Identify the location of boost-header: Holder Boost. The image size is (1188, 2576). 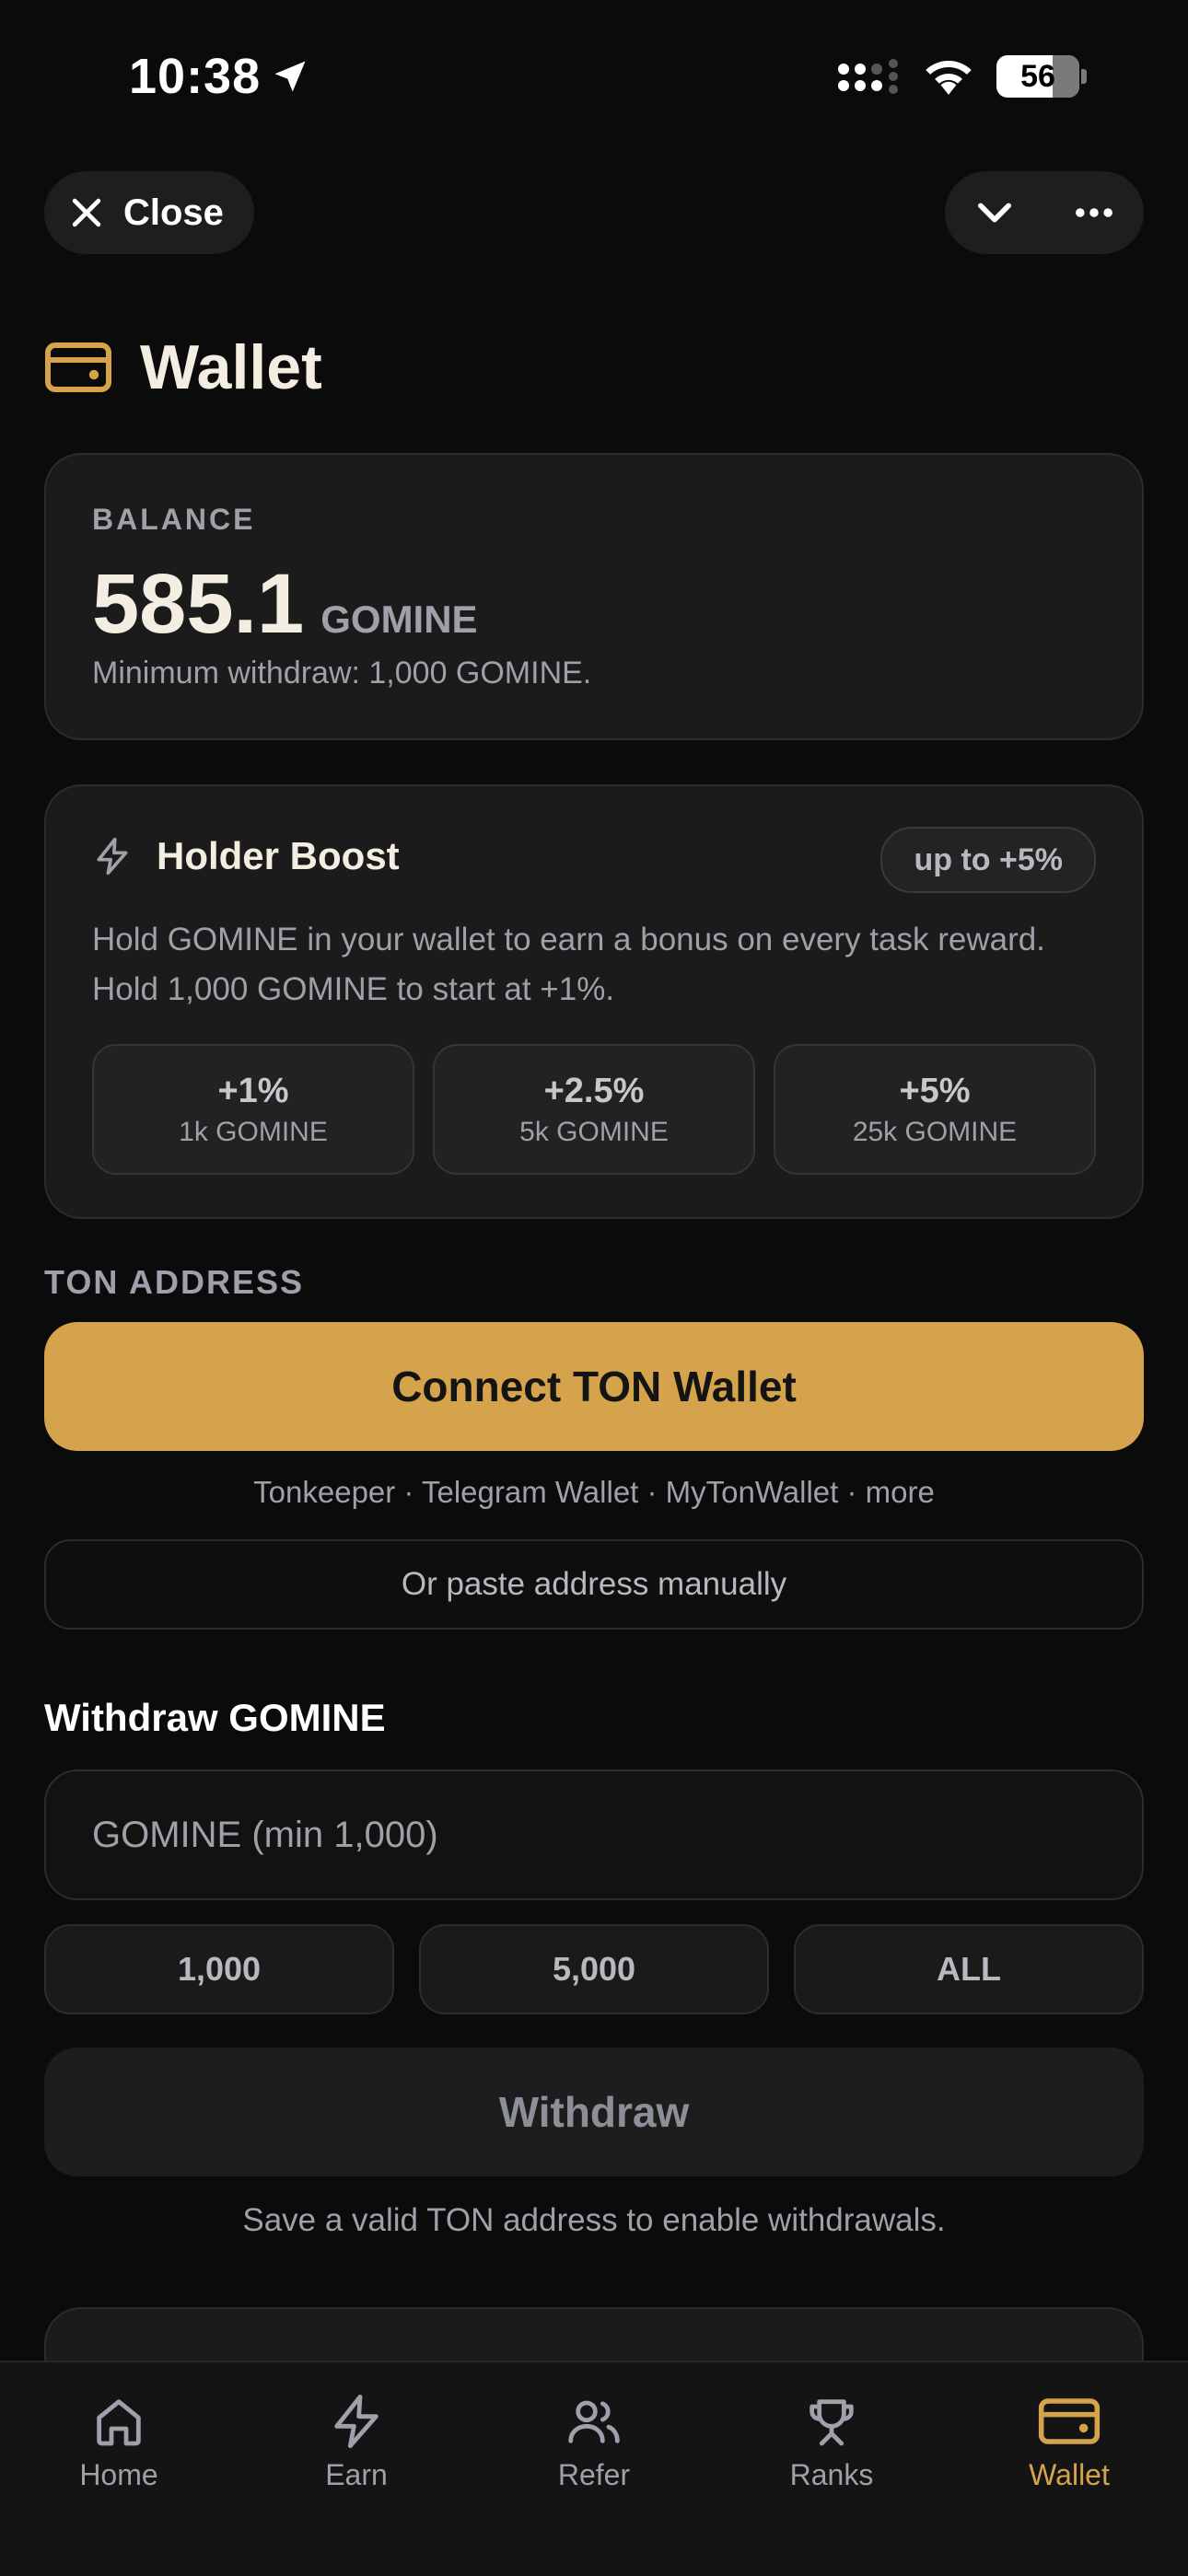
(246, 856).